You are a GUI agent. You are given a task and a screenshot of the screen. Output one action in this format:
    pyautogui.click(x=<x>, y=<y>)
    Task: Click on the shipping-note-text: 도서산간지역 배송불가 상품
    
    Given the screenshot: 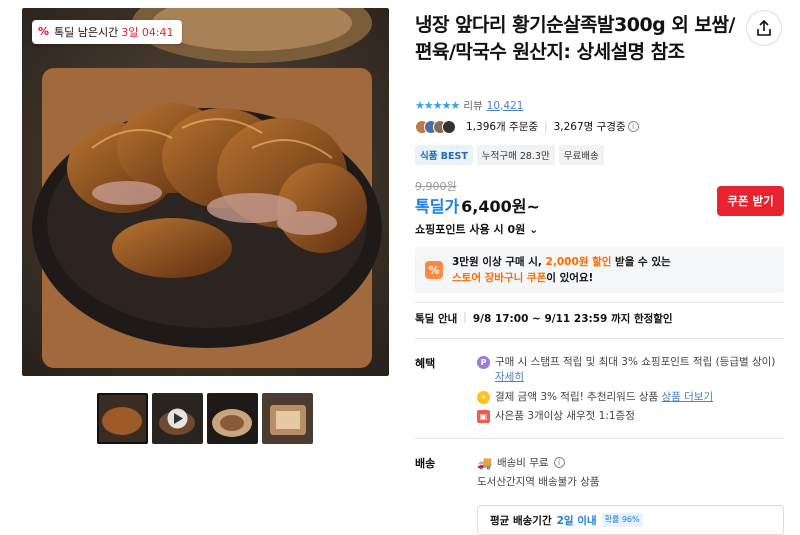 What is the action you would take?
    pyautogui.click(x=538, y=482)
    